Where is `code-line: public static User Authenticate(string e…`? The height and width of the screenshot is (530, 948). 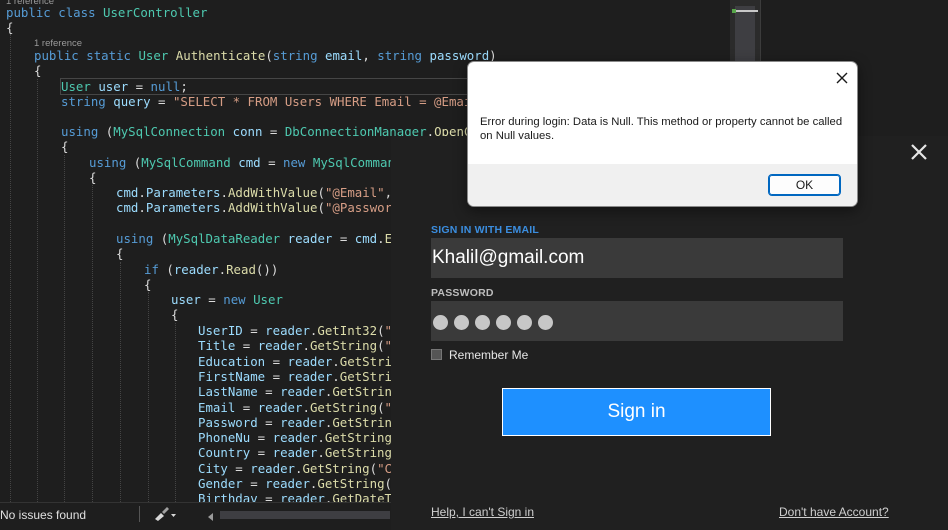 code-line: public static User Authenticate(string e… is located at coordinates (265, 55).